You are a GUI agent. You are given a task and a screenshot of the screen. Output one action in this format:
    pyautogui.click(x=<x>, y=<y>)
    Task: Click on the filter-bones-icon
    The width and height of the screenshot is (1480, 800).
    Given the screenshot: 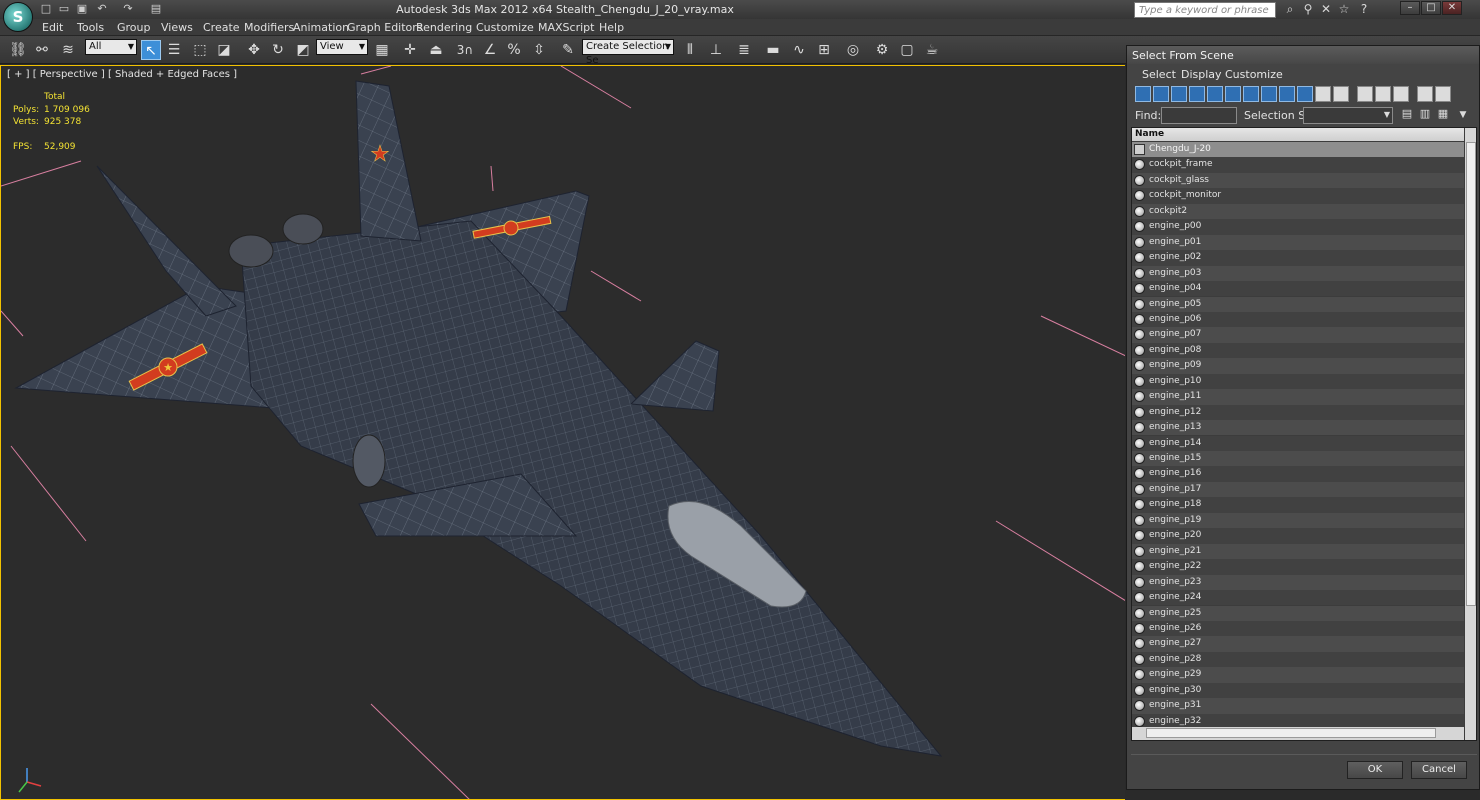 What is the action you would take?
    pyautogui.click(x=1287, y=94)
    